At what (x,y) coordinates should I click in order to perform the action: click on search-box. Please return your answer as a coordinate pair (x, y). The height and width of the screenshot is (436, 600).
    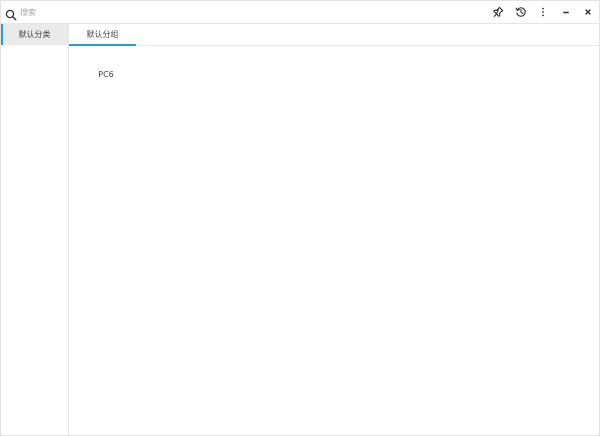
    Looking at the image, I should click on (155, 12).